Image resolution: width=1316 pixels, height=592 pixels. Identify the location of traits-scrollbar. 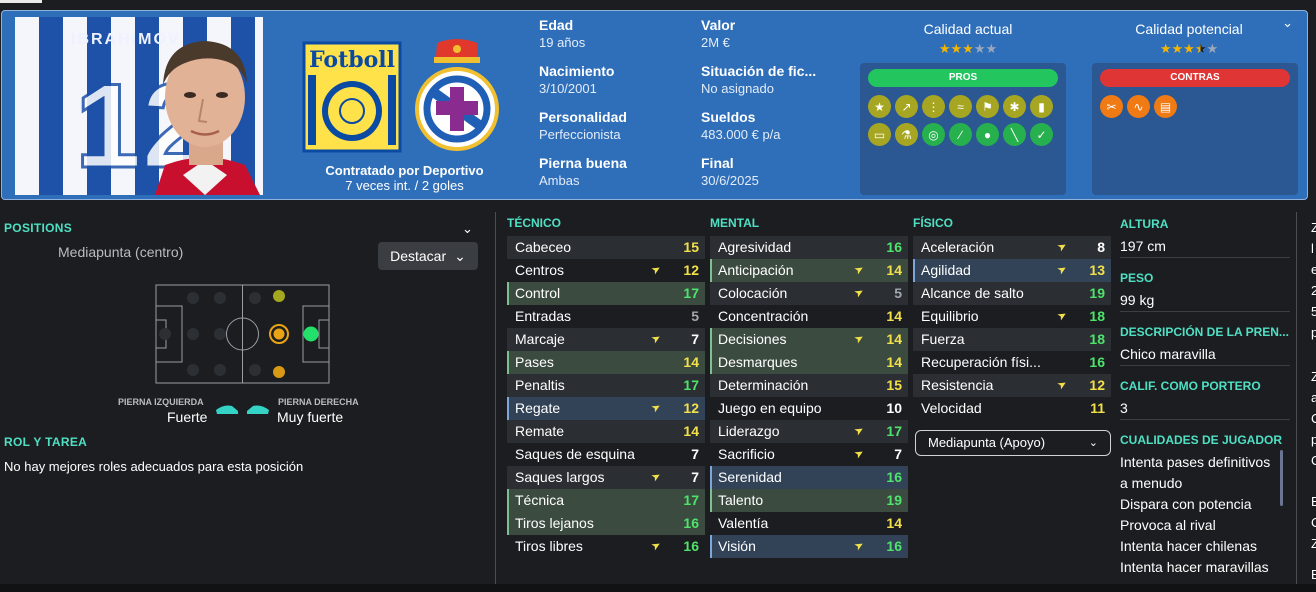
(1281, 478).